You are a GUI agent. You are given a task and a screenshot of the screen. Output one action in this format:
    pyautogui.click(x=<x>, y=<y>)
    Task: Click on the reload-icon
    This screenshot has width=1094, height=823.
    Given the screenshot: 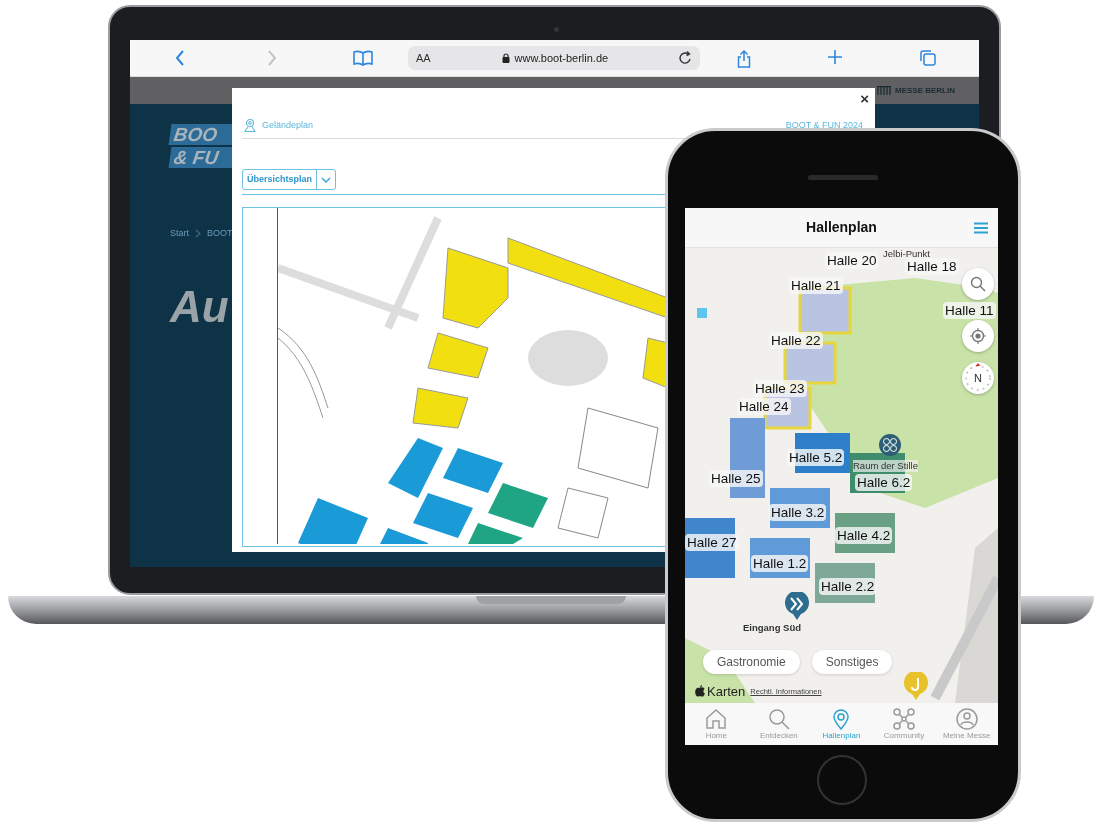 What is the action you would take?
    pyautogui.click(x=685, y=58)
    